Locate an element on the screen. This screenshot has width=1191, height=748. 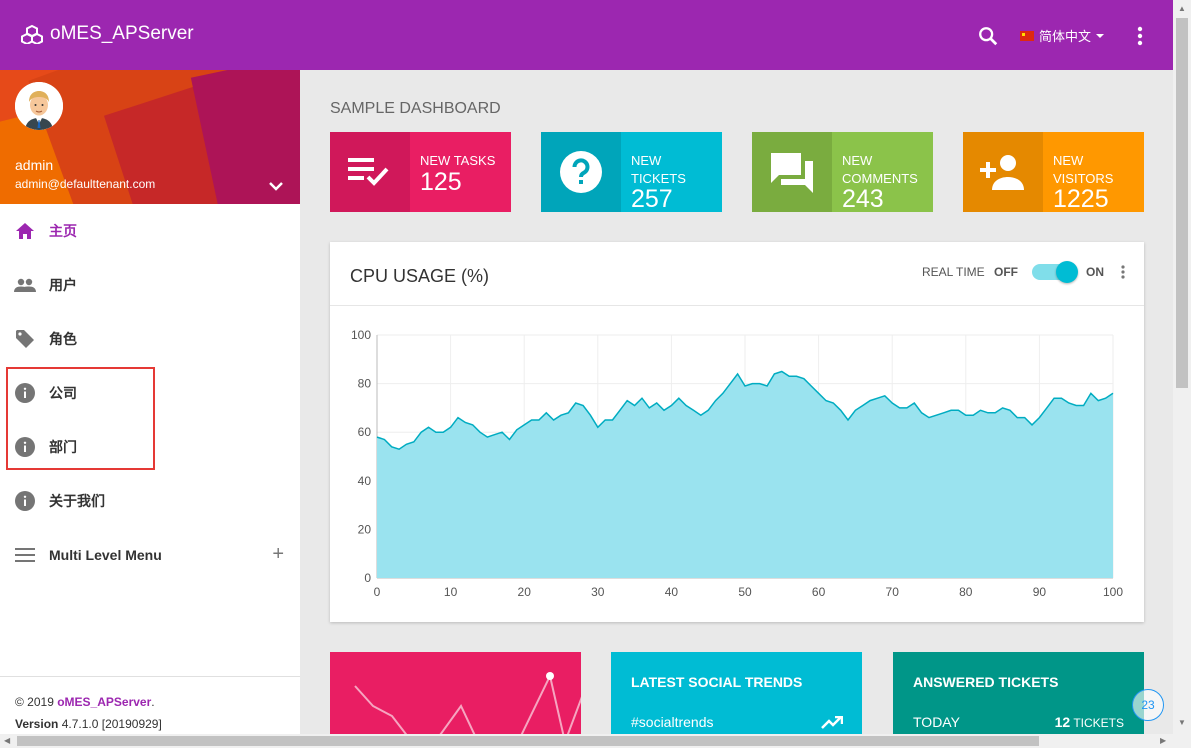
scroll-down-icon: ▼ is located at coordinates (1182, 722).